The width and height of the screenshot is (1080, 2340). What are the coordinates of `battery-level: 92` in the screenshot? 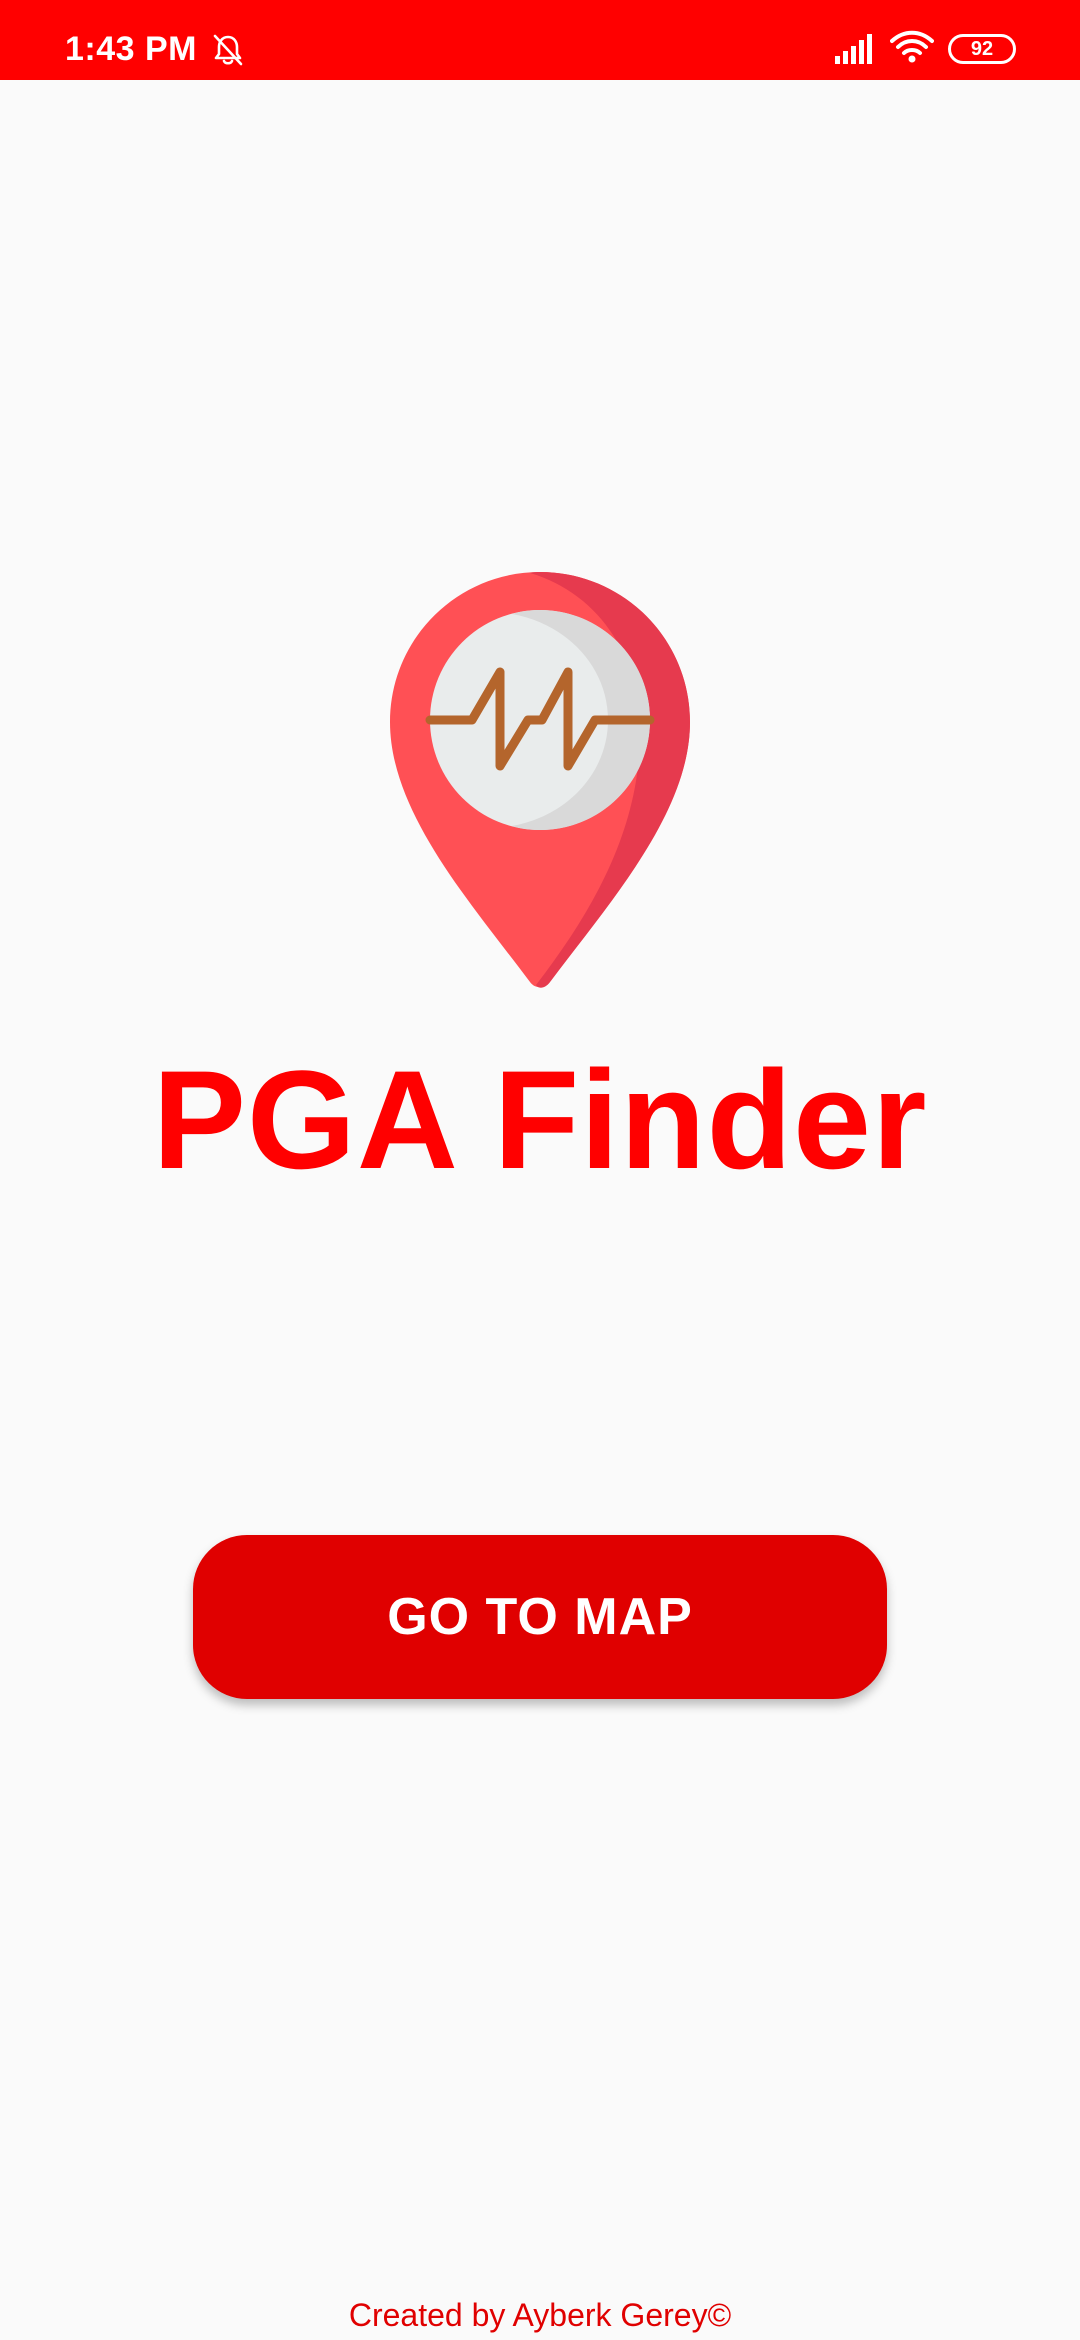 It's located at (982, 49).